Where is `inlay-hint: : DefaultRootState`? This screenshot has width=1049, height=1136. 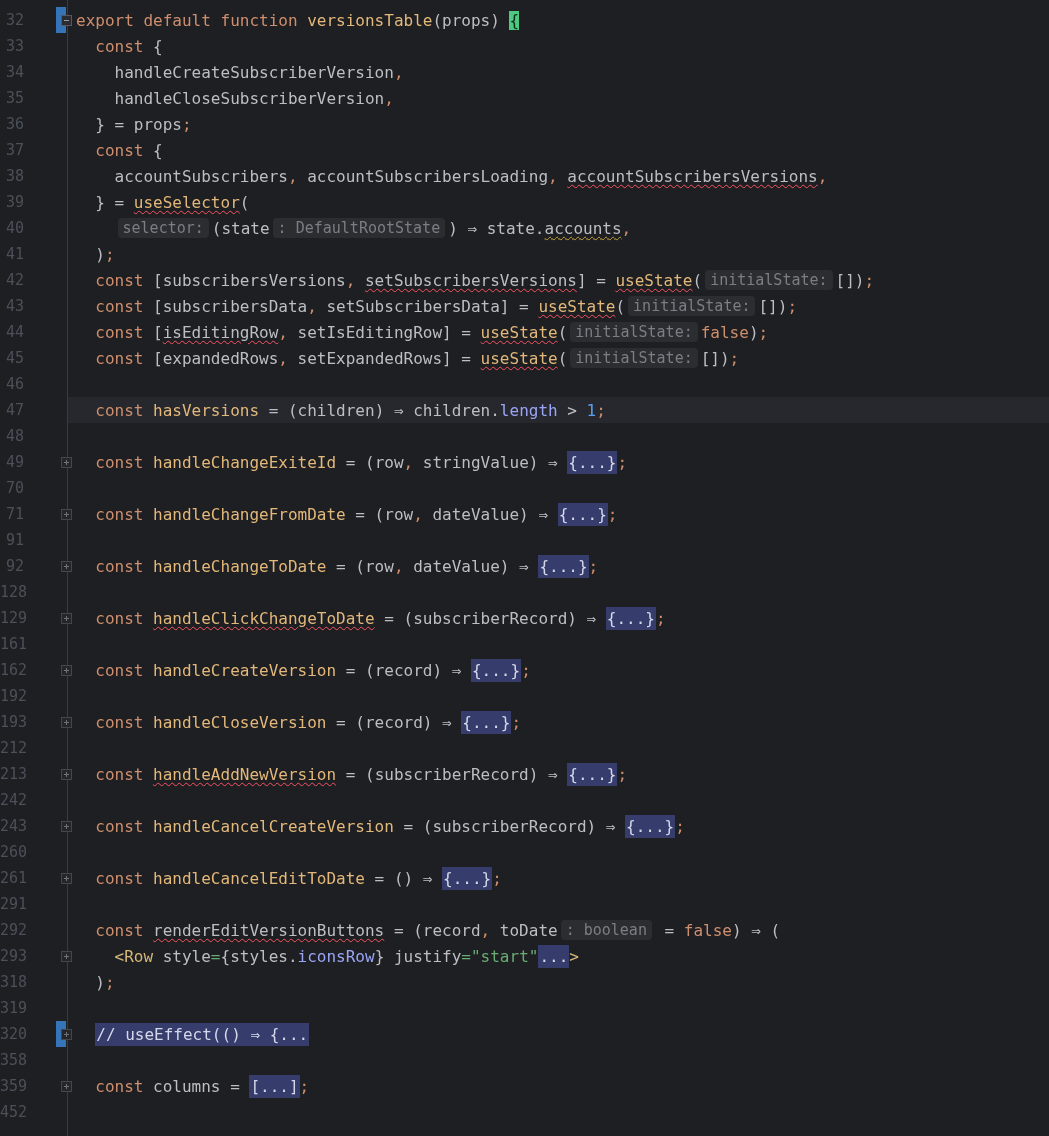 inlay-hint: : DefaultRootState is located at coordinates (359, 228).